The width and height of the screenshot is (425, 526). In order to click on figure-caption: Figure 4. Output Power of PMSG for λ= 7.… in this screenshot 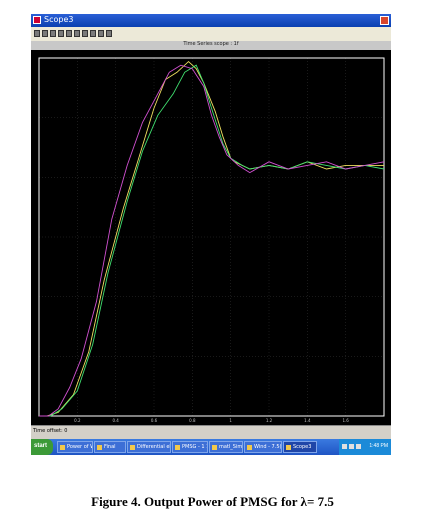, I will do `click(212, 501)`.